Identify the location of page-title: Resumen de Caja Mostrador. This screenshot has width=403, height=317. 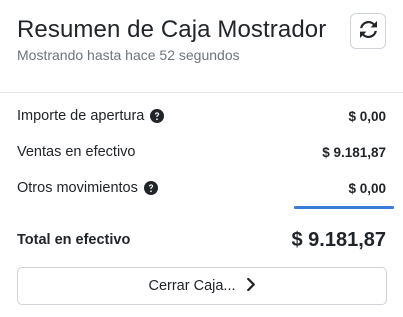
(172, 29).